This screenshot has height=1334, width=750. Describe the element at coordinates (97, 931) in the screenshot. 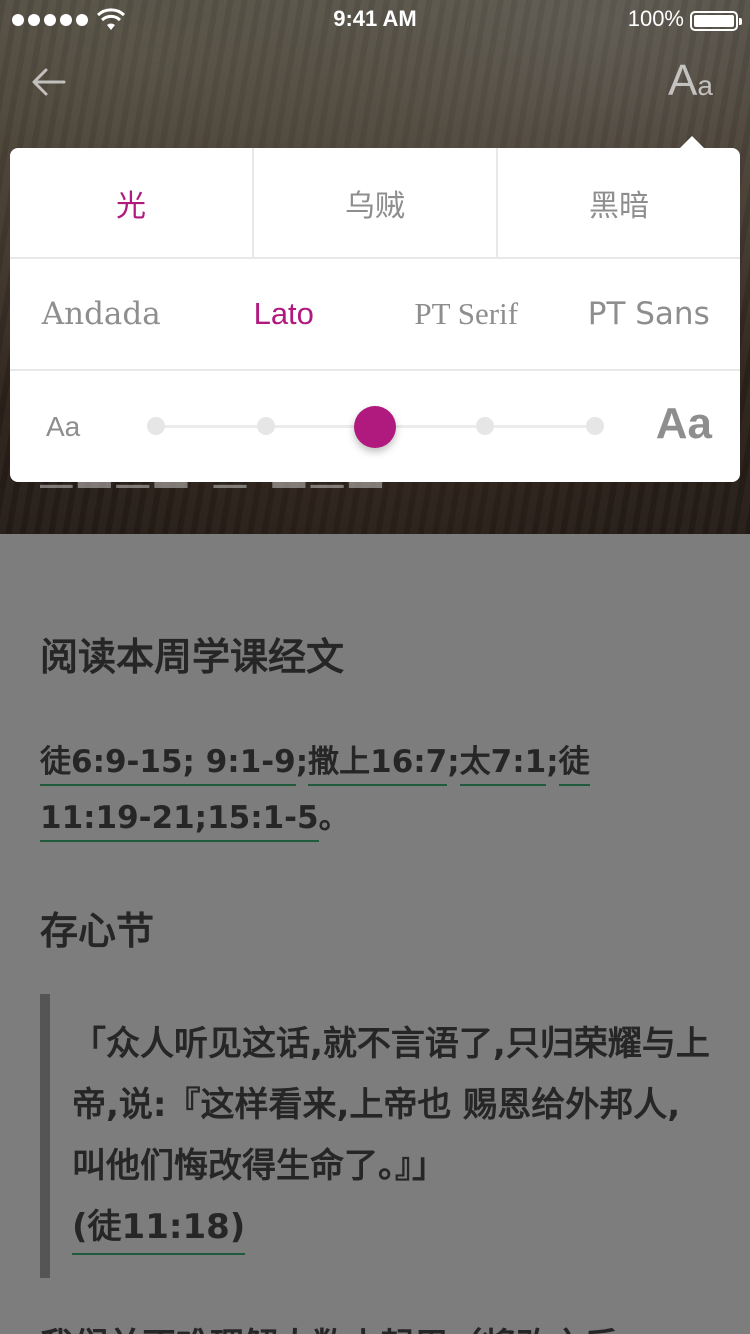

I see `section-title-memory-verse: 存心节` at that location.